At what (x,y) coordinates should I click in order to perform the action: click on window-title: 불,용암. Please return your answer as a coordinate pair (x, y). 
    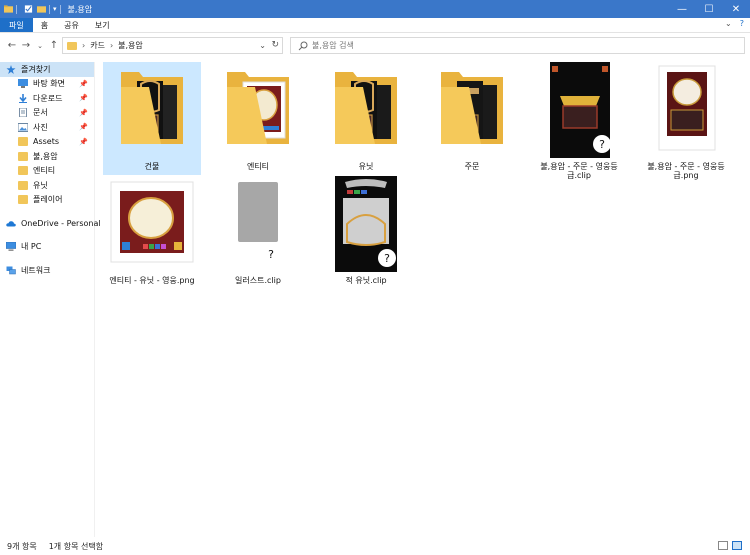
    Looking at the image, I should click on (80, 9).